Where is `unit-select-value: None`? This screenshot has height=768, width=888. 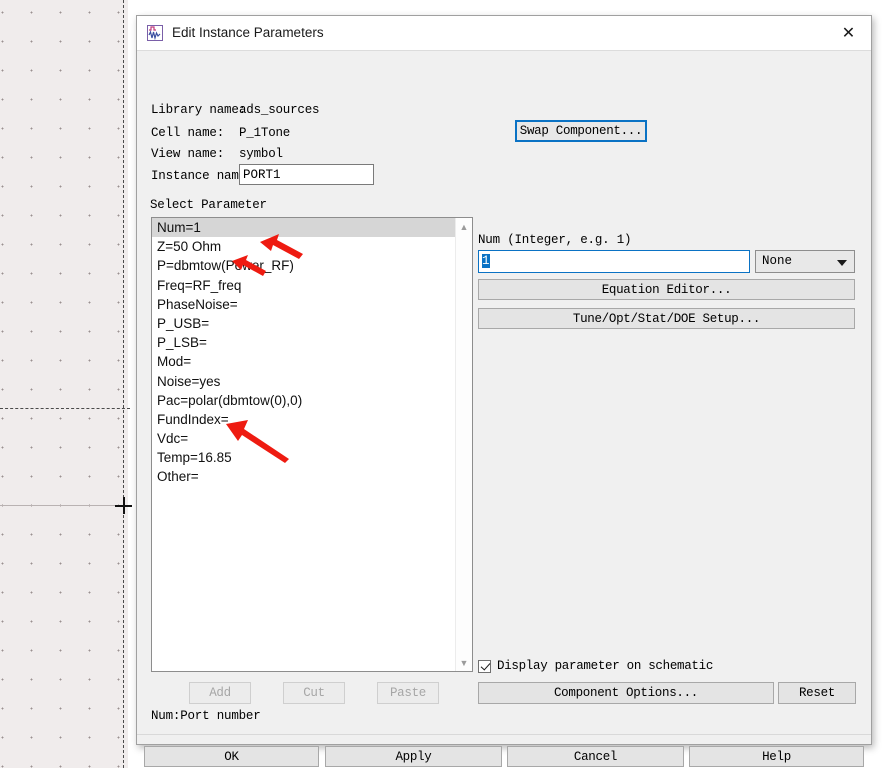
unit-select-value: None is located at coordinates (777, 261).